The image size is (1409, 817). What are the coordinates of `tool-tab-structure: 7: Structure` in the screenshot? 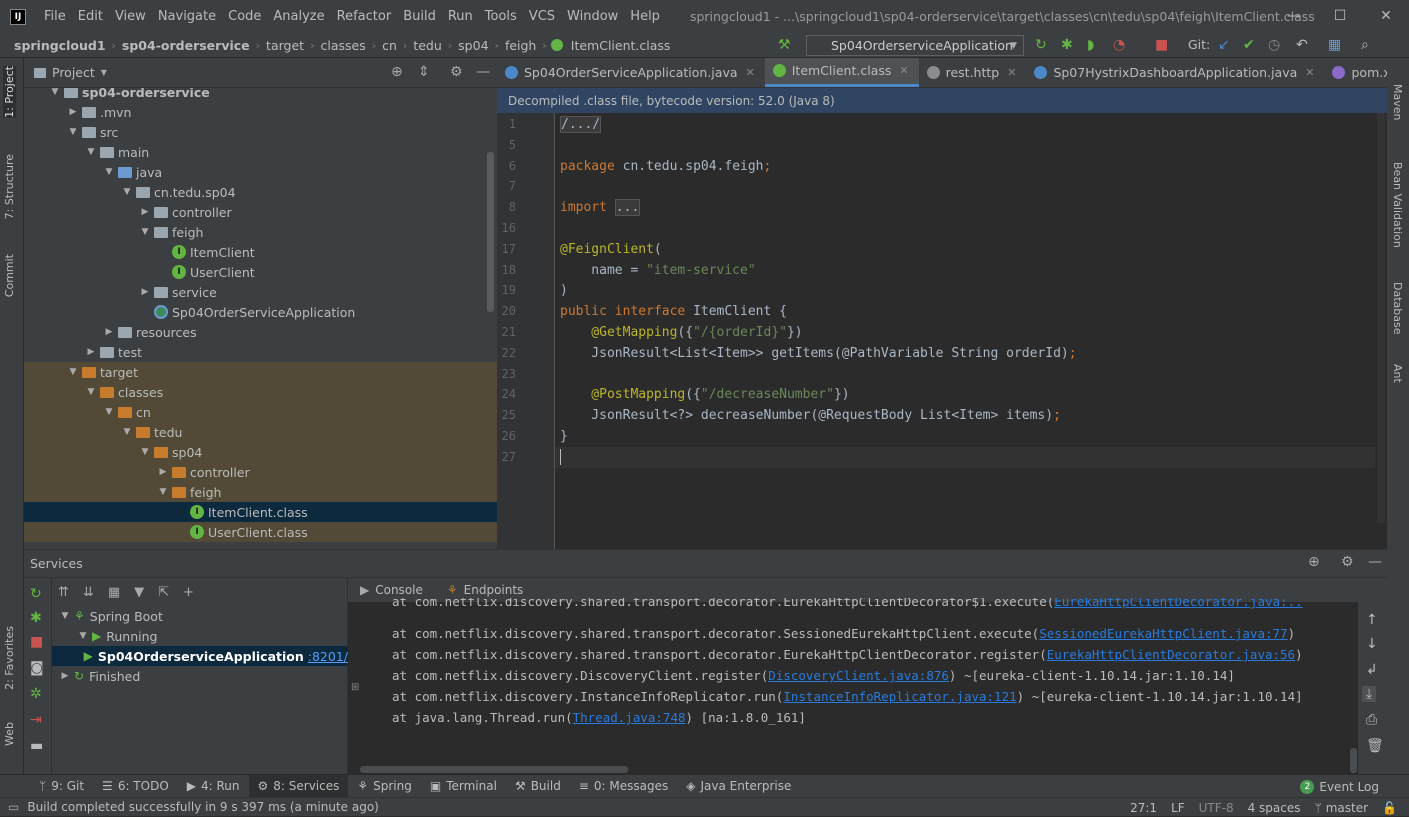 It's located at (9, 186).